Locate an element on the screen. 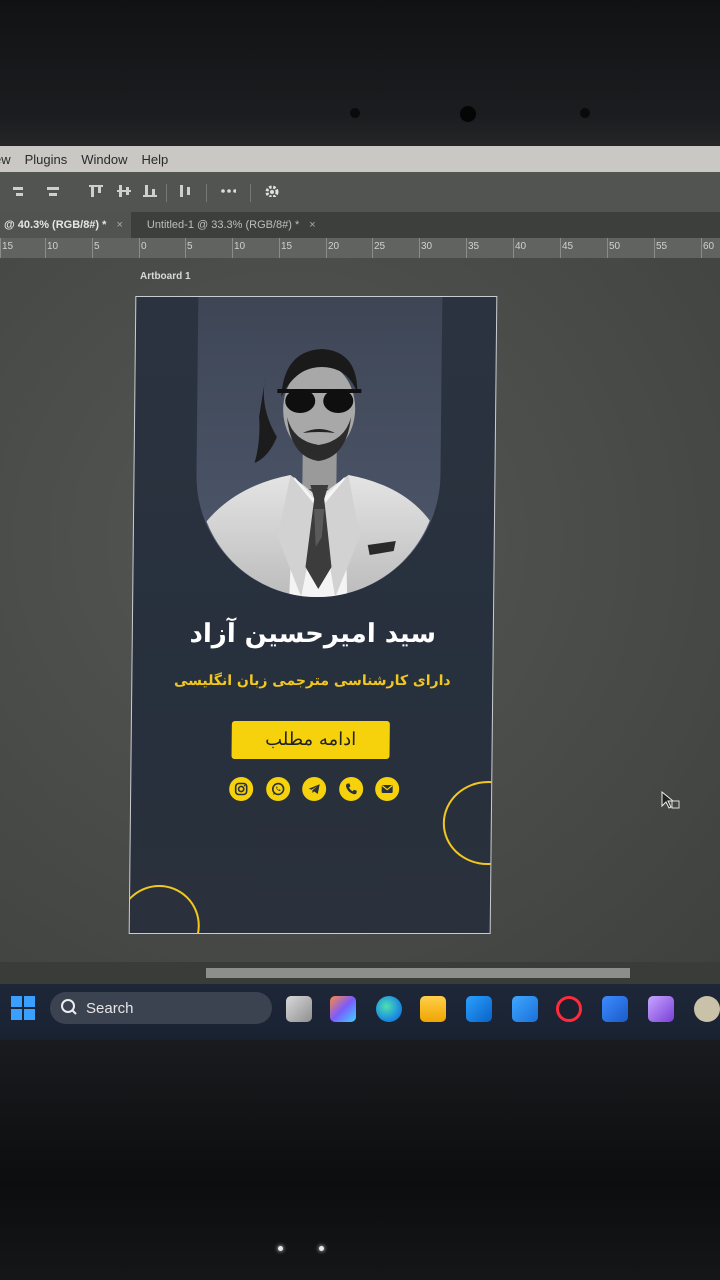 The image size is (720, 1280). horizontal-scrollbar is located at coordinates (360, 973).